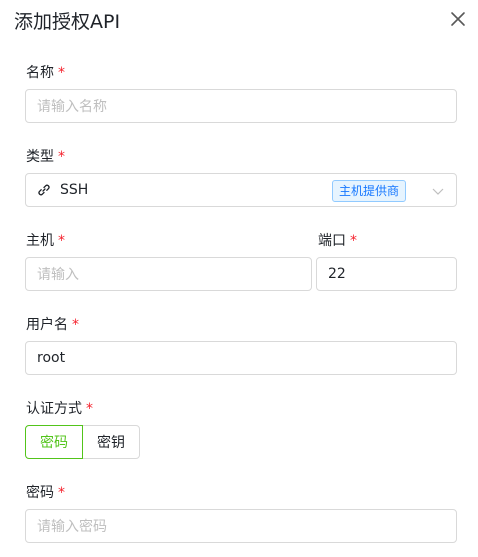 Image resolution: width=478 pixels, height=557 pixels. Describe the element at coordinates (54, 409) in the screenshot. I see `auth-method-label-text: 认证方式` at that location.